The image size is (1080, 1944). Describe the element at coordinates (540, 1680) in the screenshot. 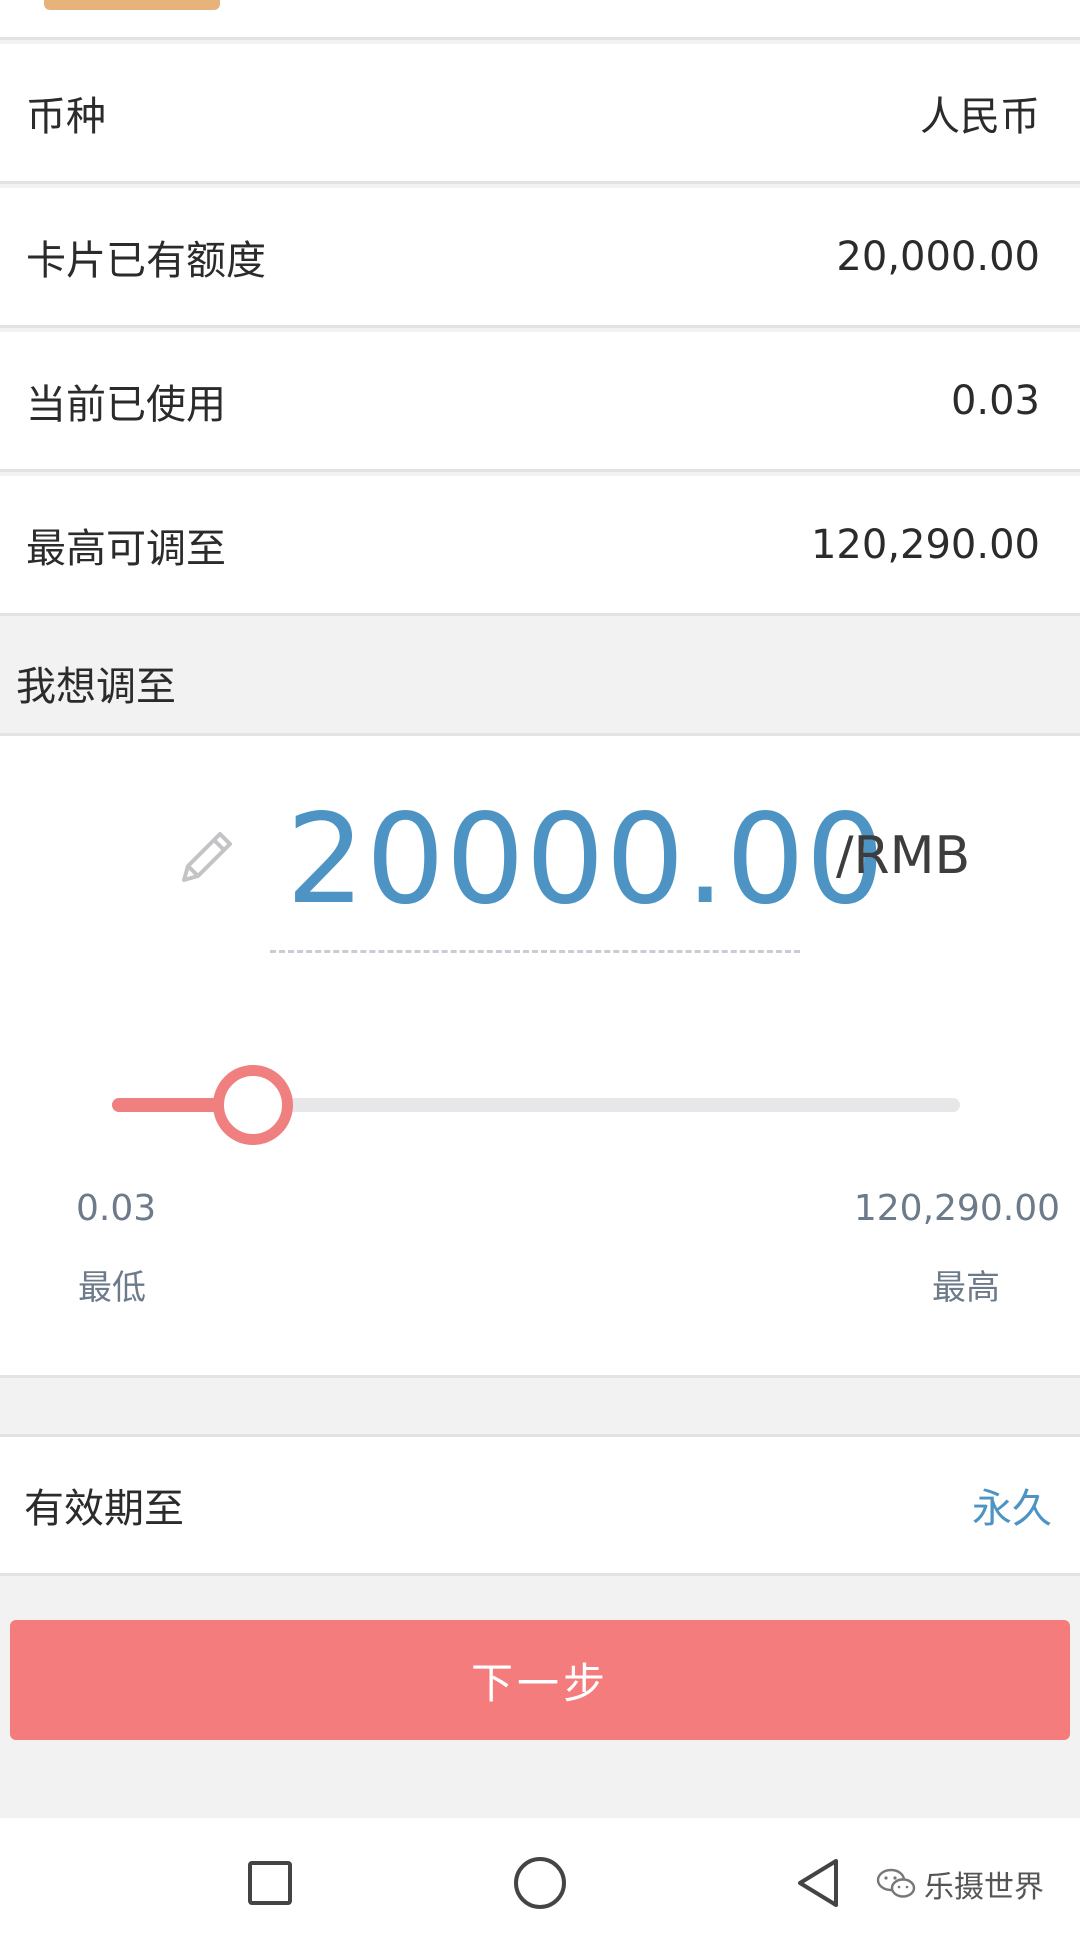

I see `next-step-button: 下一步` at that location.